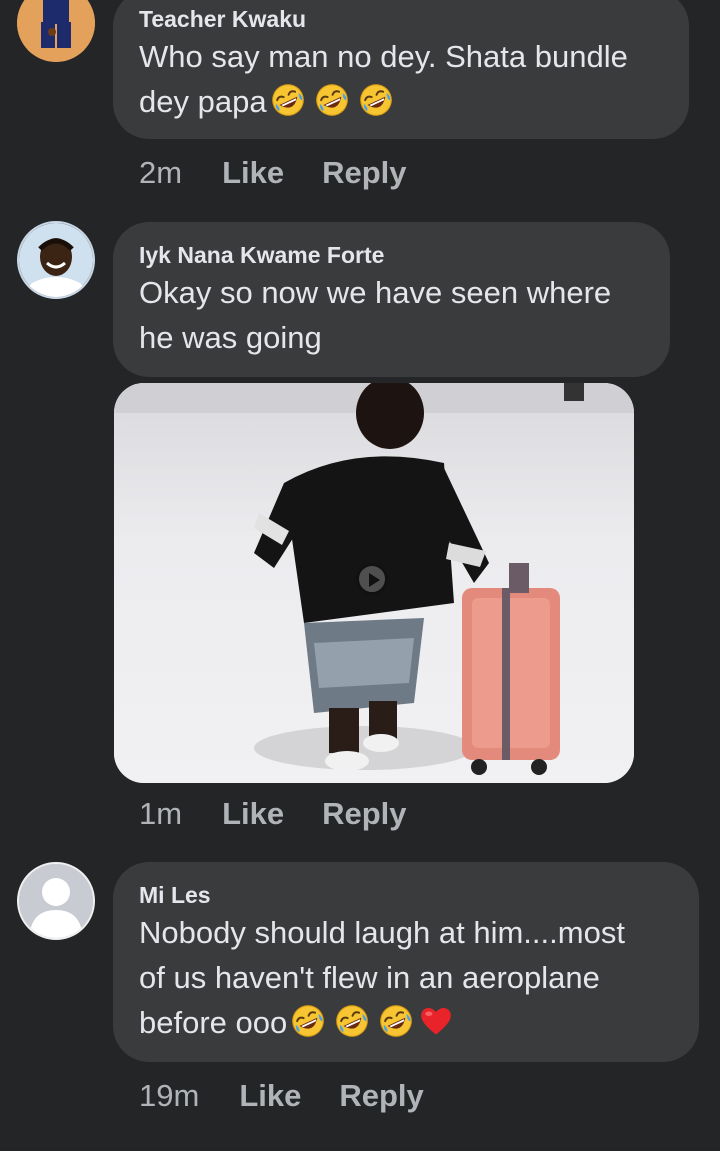  I want to click on comment-text-line: dey papa, so click(401, 101).